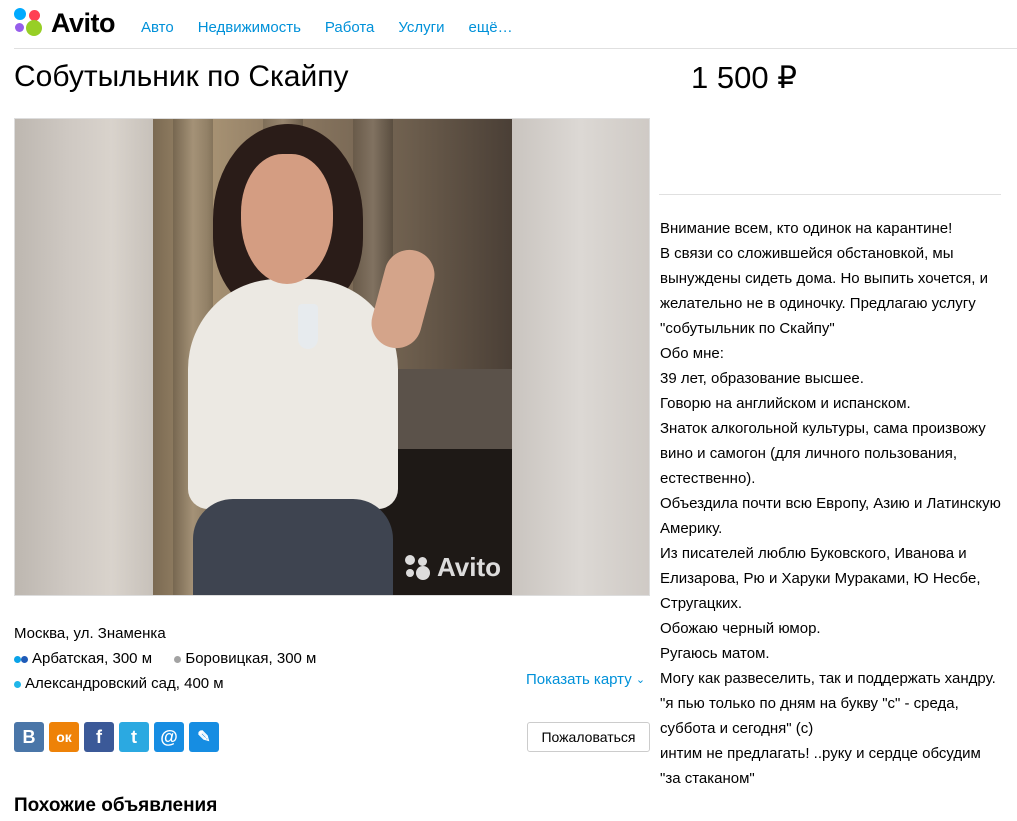  What do you see at coordinates (744, 77) in the screenshot?
I see `listing-price: 1 500 ₽` at bounding box center [744, 77].